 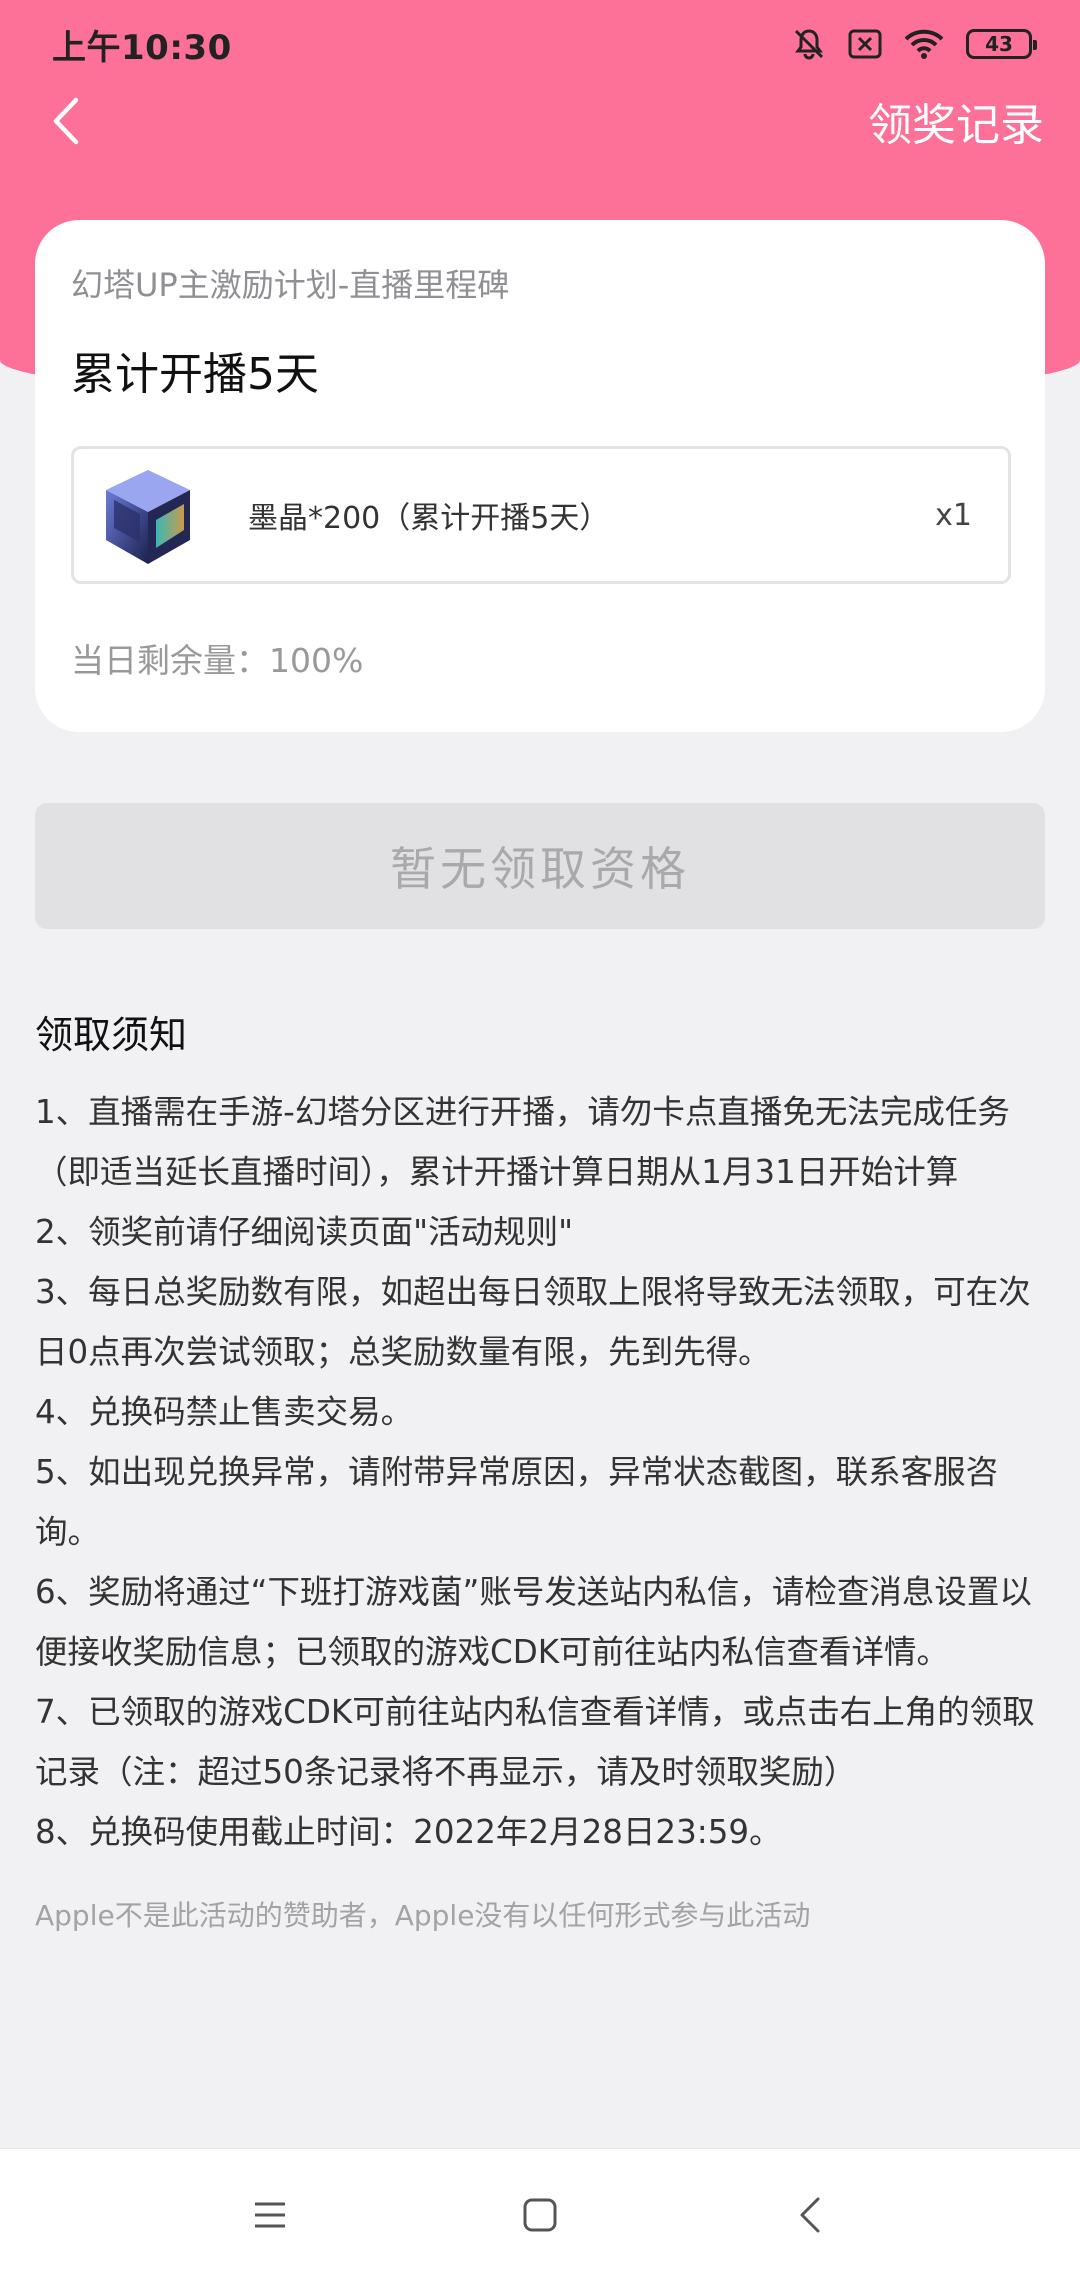 What do you see at coordinates (304, 1232) in the screenshot?
I see `notice-item: 2、领奖前请仔细阅读页面"活动规则"` at bounding box center [304, 1232].